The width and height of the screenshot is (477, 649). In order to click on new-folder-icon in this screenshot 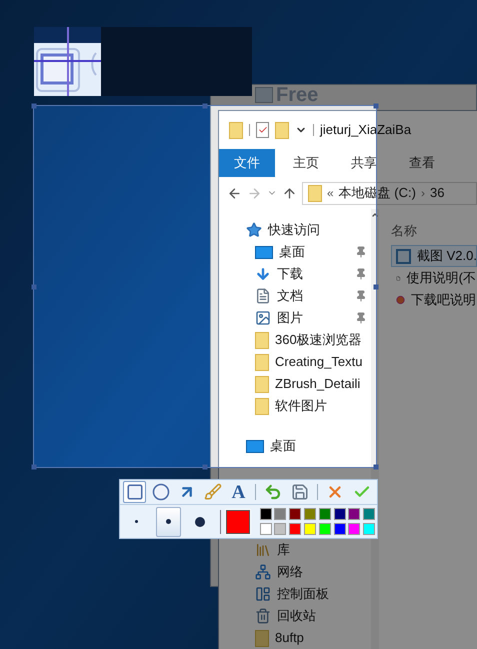, I will do `click(282, 130)`.